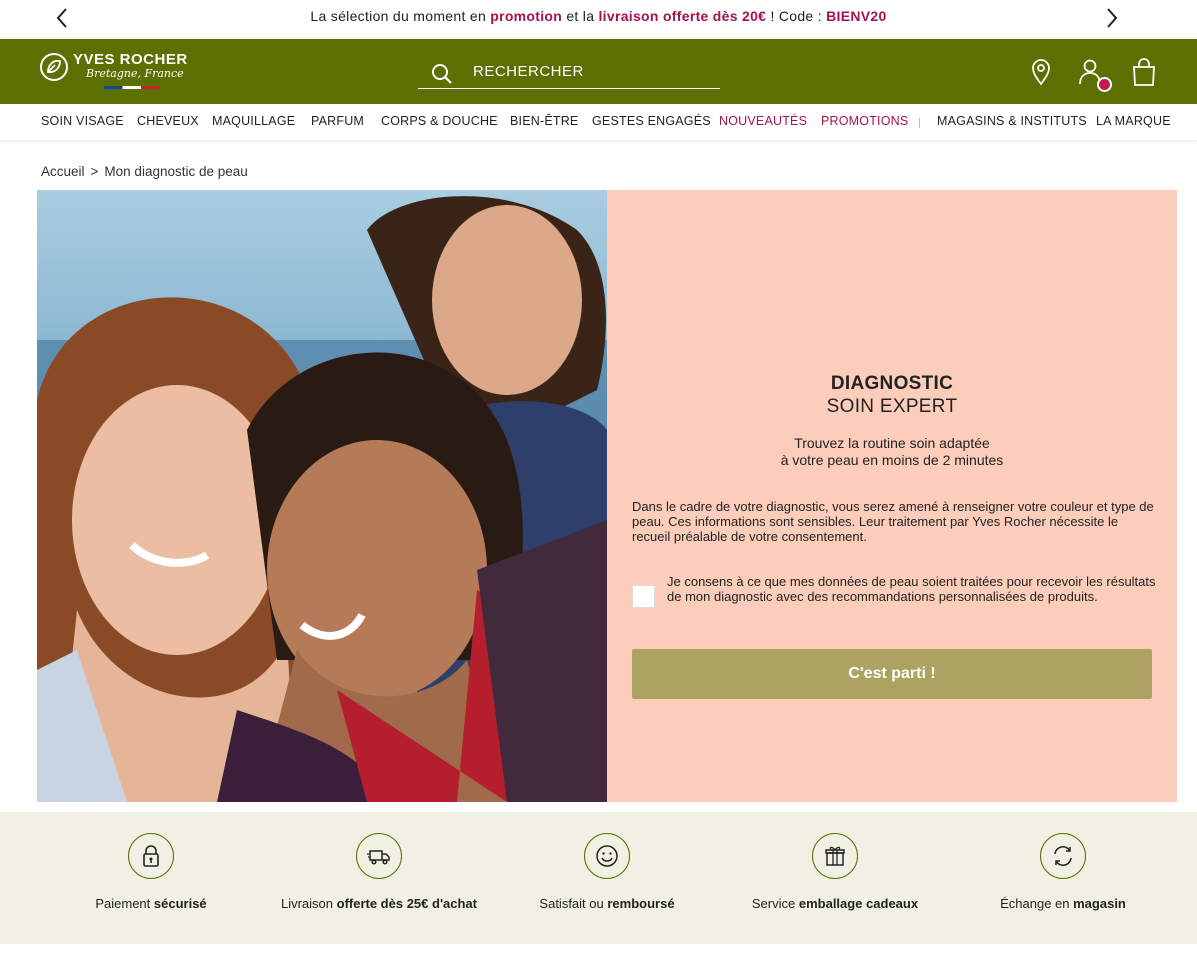 The image size is (1197, 954). I want to click on truck-icon, so click(378, 857).